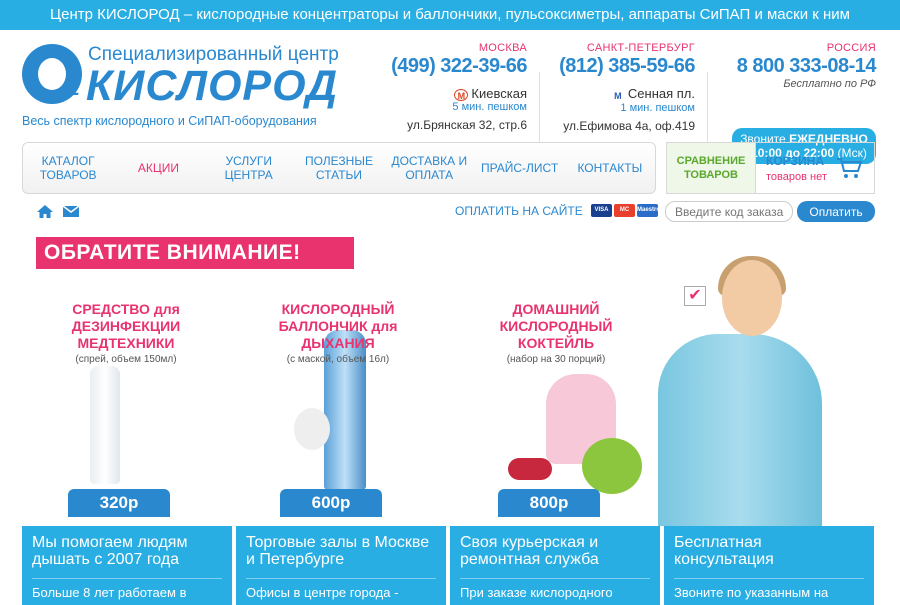 This screenshot has height=605, width=900. Describe the element at coordinates (851, 48) in the screenshot. I see `city-name: РОССИЯ` at that location.